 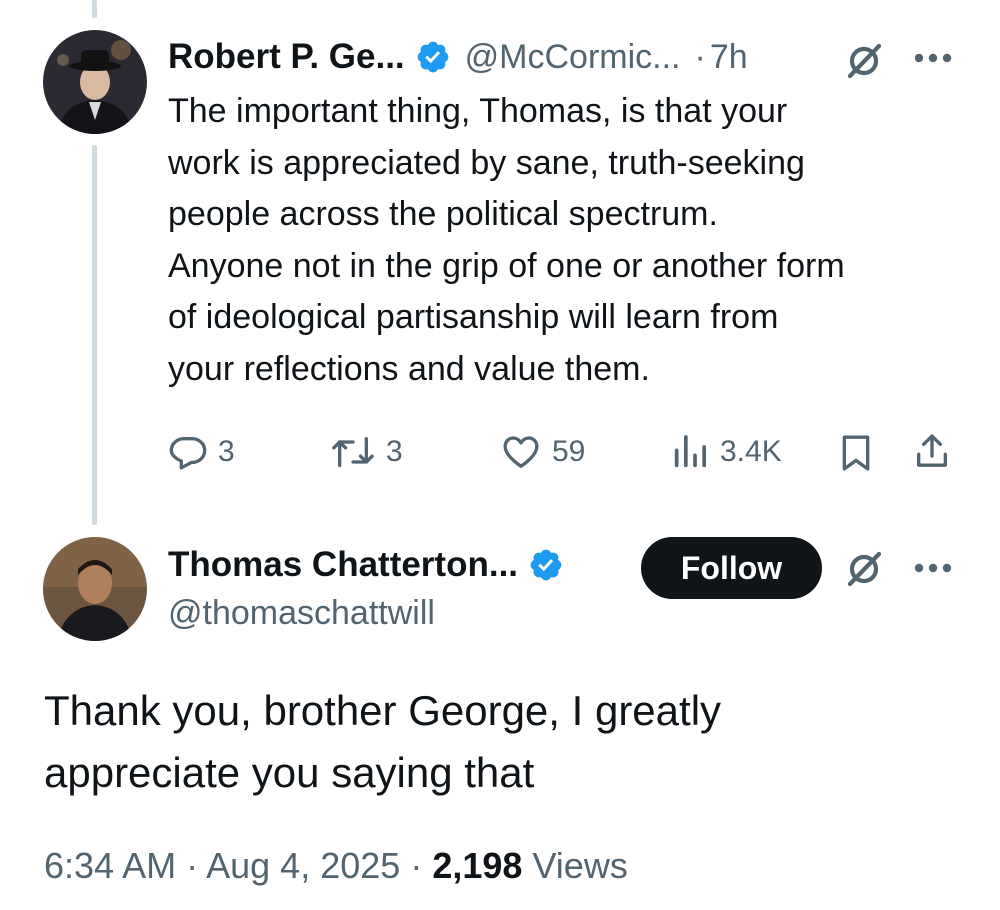 What do you see at coordinates (751, 451) in the screenshot?
I see `views-count: 3.4K` at bounding box center [751, 451].